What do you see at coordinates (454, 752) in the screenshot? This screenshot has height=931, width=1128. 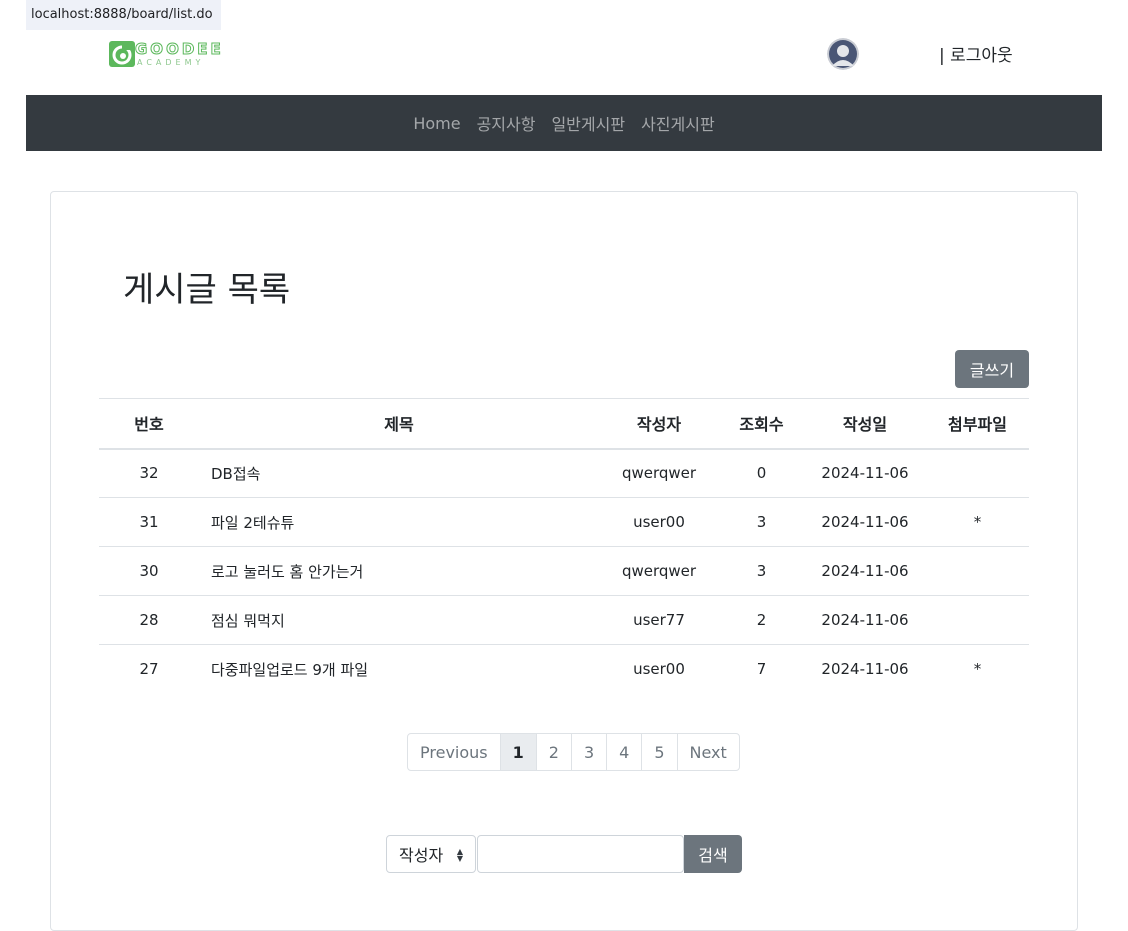 I see `pagination-previous: Previous` at bounding box center [454, 752].